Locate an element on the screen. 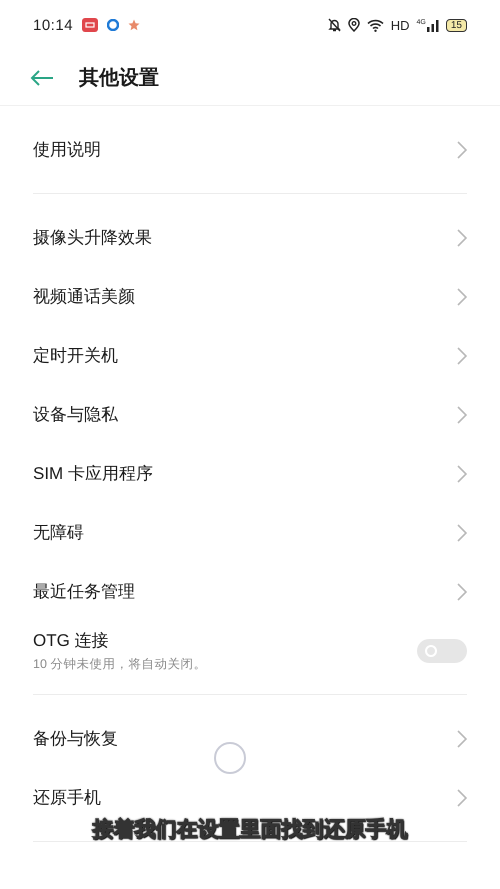 The width and height of the screenshot is (500, 889). battery-level: 15 is located at coordinates (456, 25).